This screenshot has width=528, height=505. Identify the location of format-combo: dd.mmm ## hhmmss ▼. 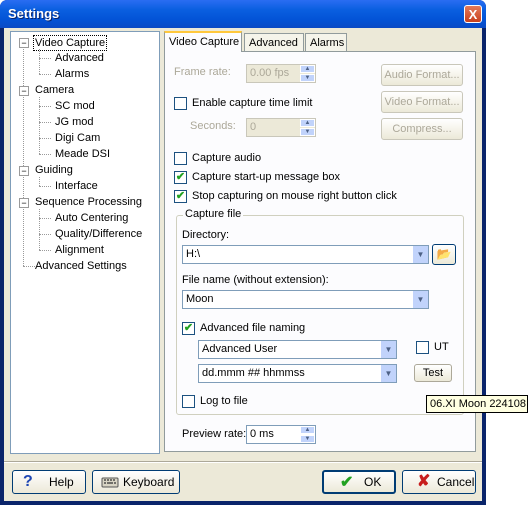
(297, 373).